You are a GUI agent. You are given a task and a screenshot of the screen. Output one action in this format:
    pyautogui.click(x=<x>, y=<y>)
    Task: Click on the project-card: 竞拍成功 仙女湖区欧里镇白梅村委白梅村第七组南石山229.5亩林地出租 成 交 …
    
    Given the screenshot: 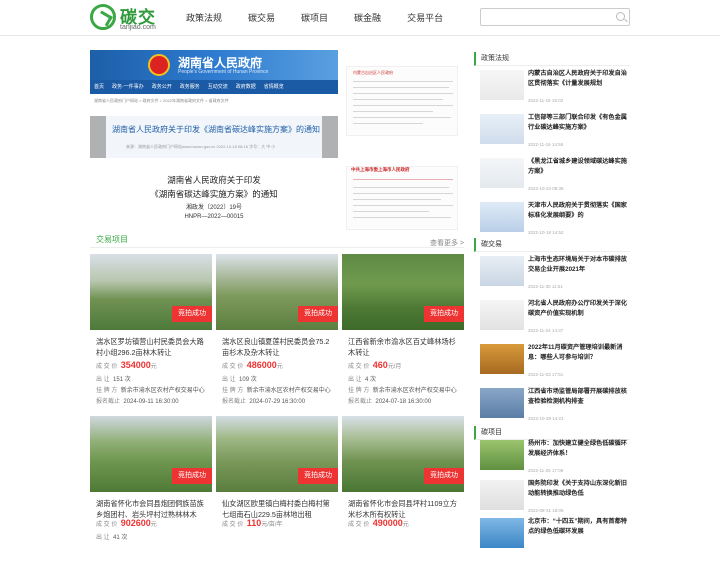 What is the action you would take?
    pyautogui.click(x=277, y=496)
    